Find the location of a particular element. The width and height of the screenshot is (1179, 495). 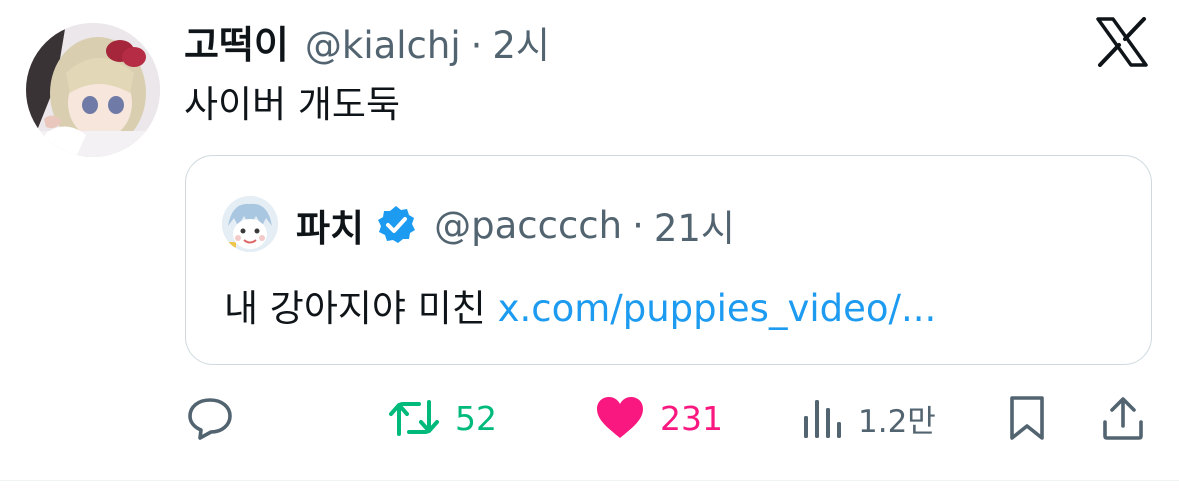

quoted-author-handle: @pacccch is located at coordinates (528, 225).